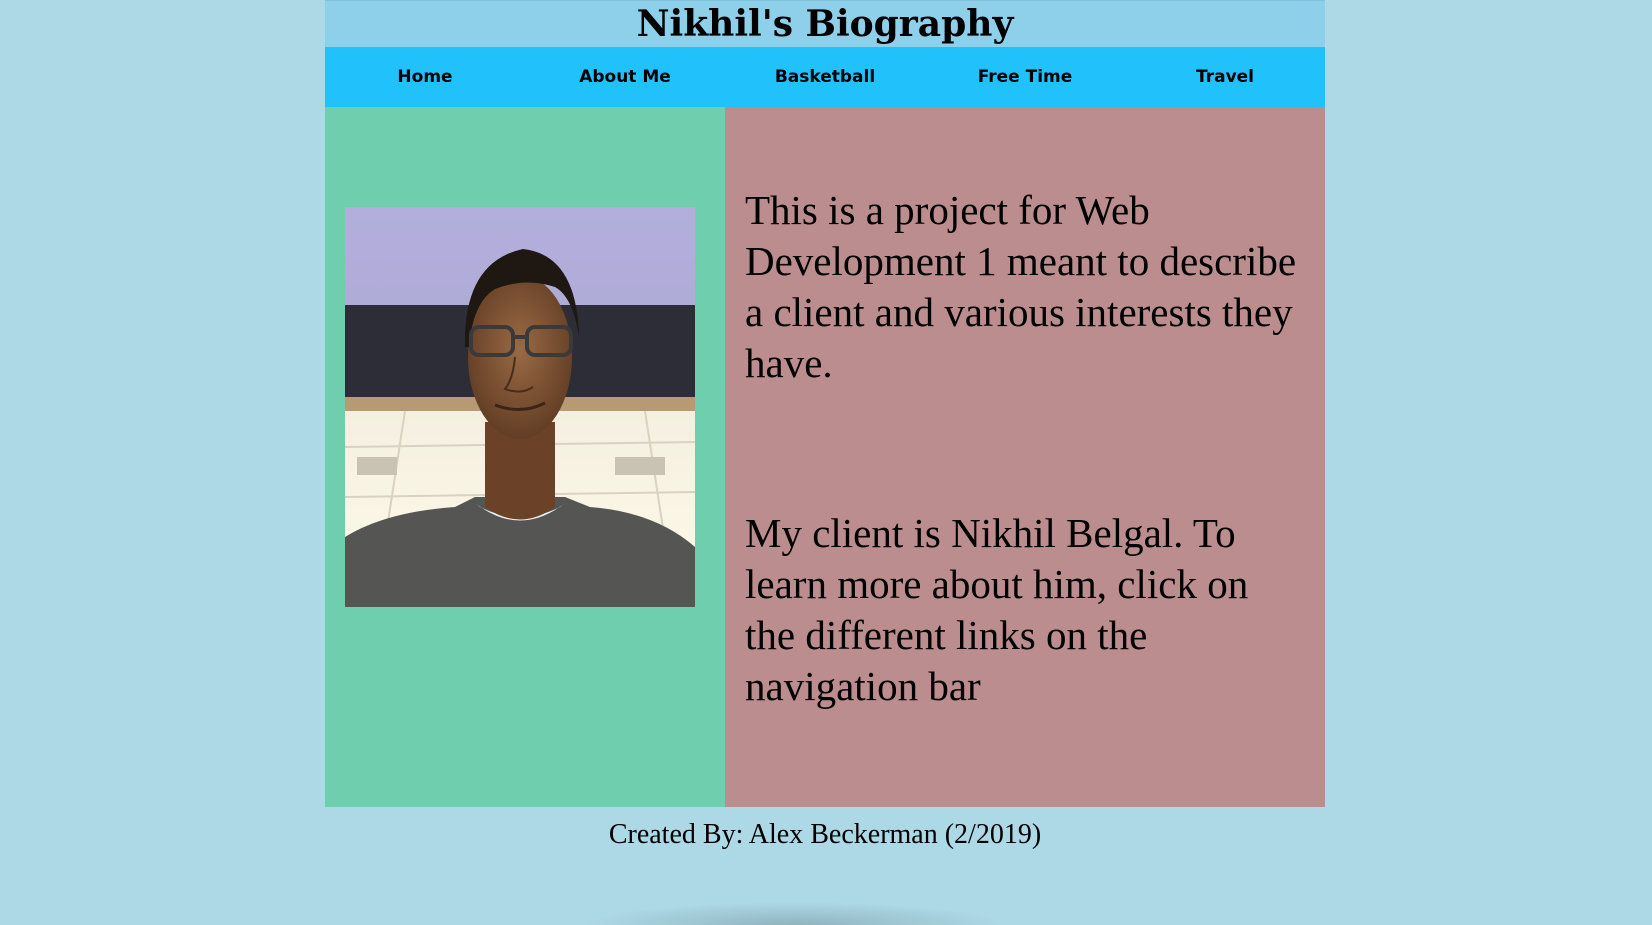 This screenshot has width=1652, height=925. I want to click on client-photo-image, so click(520, 407).